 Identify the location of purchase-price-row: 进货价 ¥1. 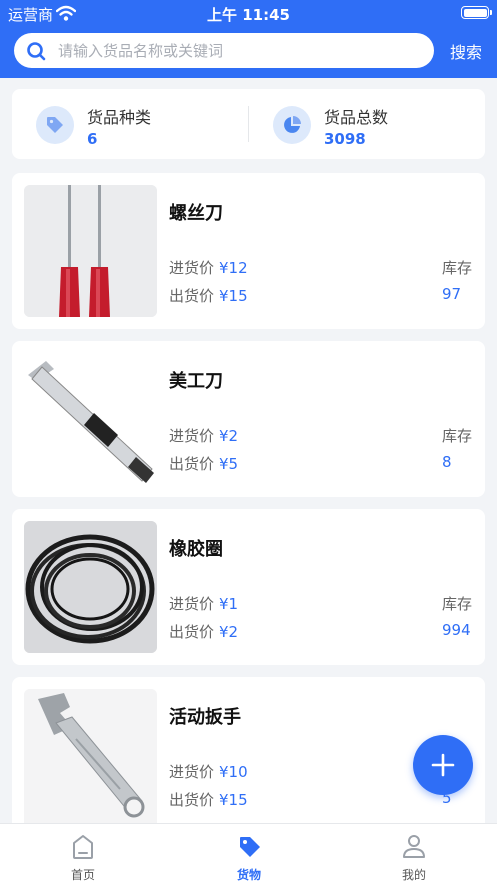
(203, 603).